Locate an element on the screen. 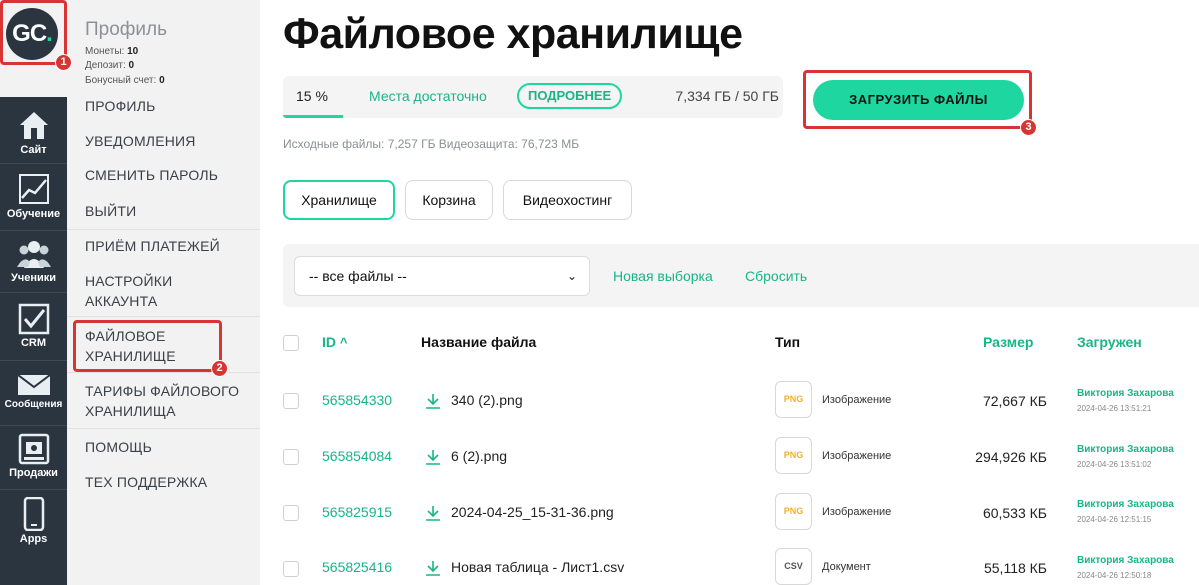 Image resolution: width=1199 pixels, height=585 pixels. file-name: Новая таблица - Лист1.csv is located at coordinates (537, 567).